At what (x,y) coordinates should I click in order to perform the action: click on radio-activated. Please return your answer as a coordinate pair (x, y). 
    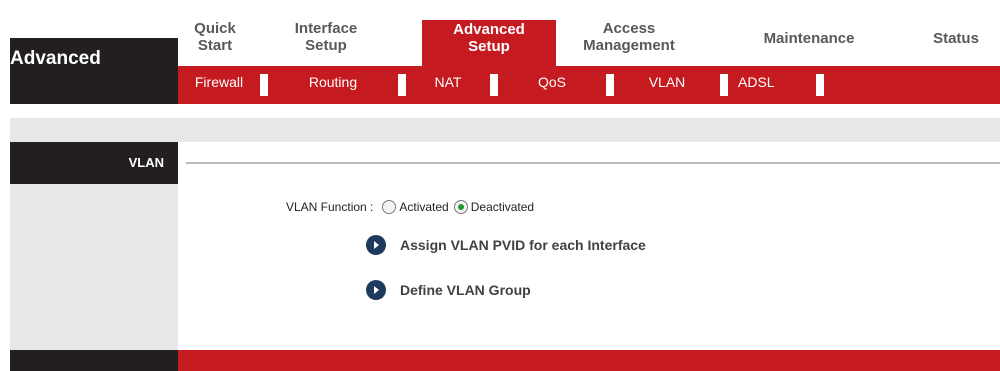
    Looking at the image, I should click on (389, 207).